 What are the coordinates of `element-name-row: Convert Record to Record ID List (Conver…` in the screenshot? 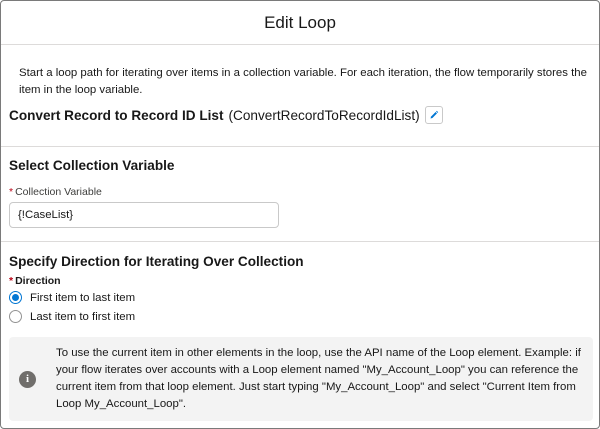 It's located at (300, 113).